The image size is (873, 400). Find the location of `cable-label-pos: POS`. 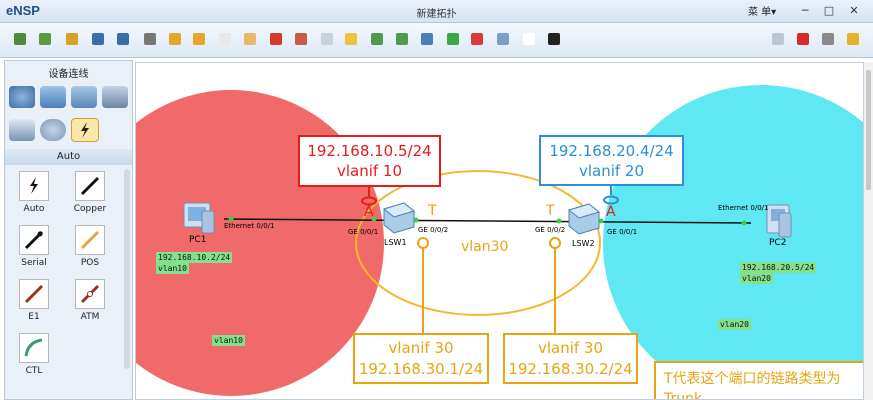

cable-label-pos: POS is located at coordinates (90, 263).